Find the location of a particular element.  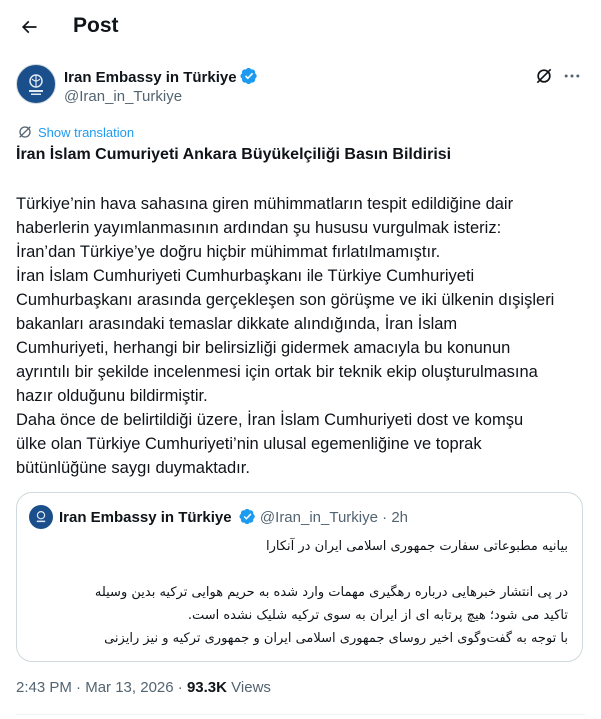

post-author: Iran Embassy in Türkiye @Iran_in_Turkiye is located at coordinates (301, 86).